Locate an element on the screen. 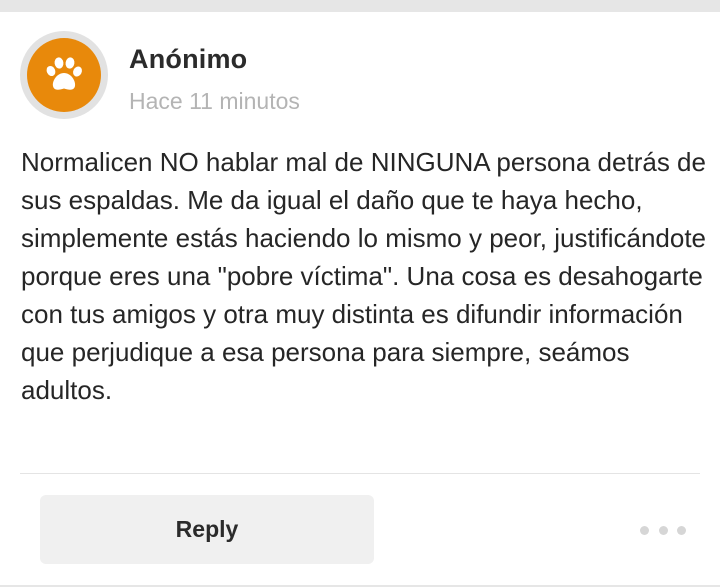 This screenshot has width=720, height=587. more-dots-icon is located at coordinates (663, 530).